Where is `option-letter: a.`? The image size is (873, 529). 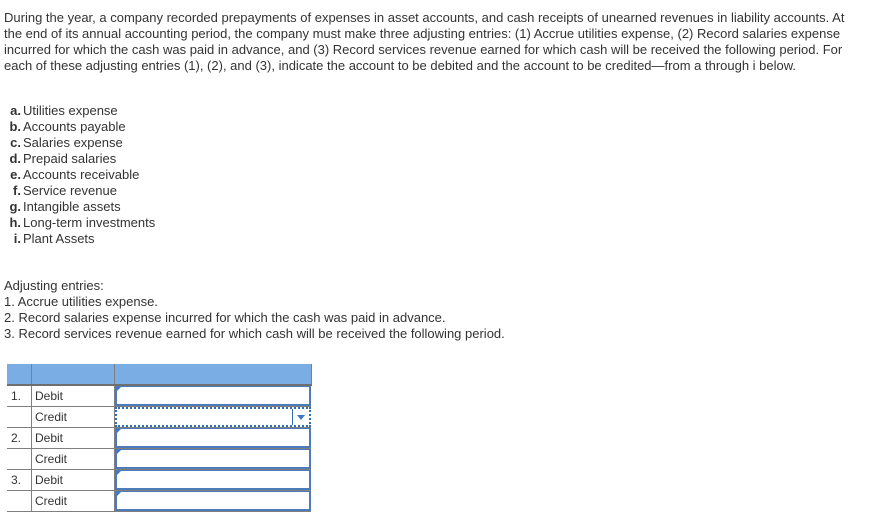
option-letter: a. is located at coordinates (15, 110).